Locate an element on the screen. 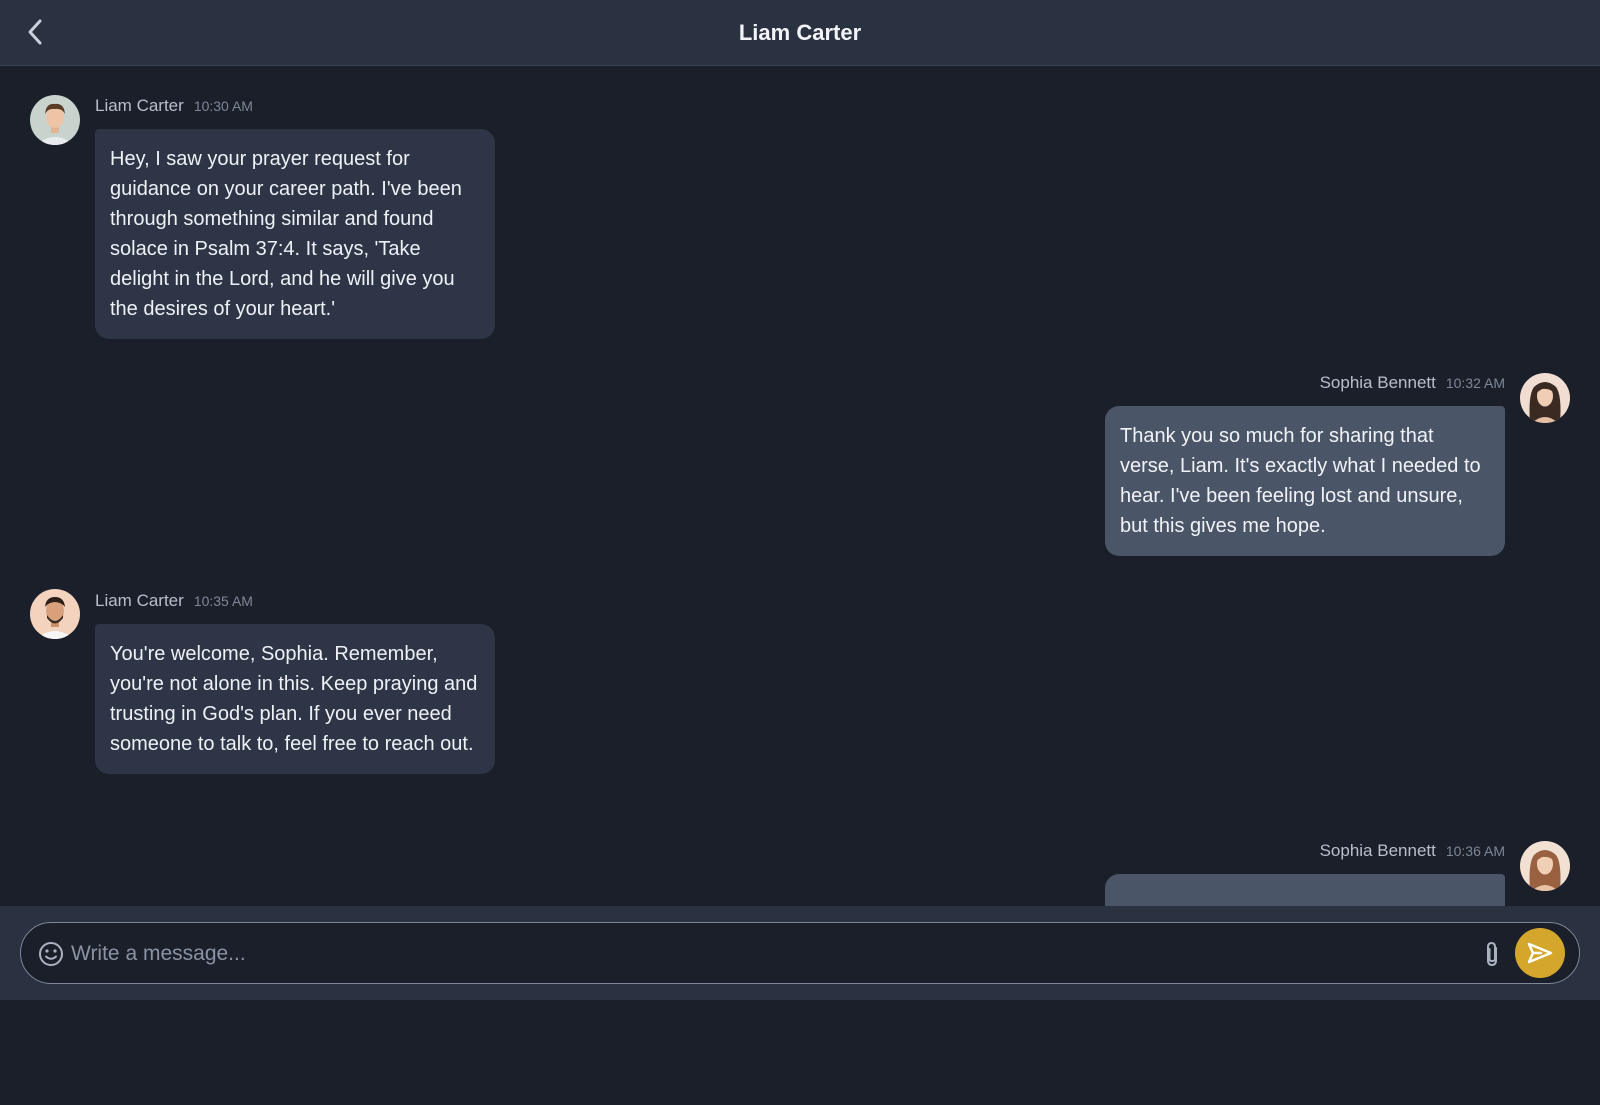  message-composer is located at coordinates (800, 953).